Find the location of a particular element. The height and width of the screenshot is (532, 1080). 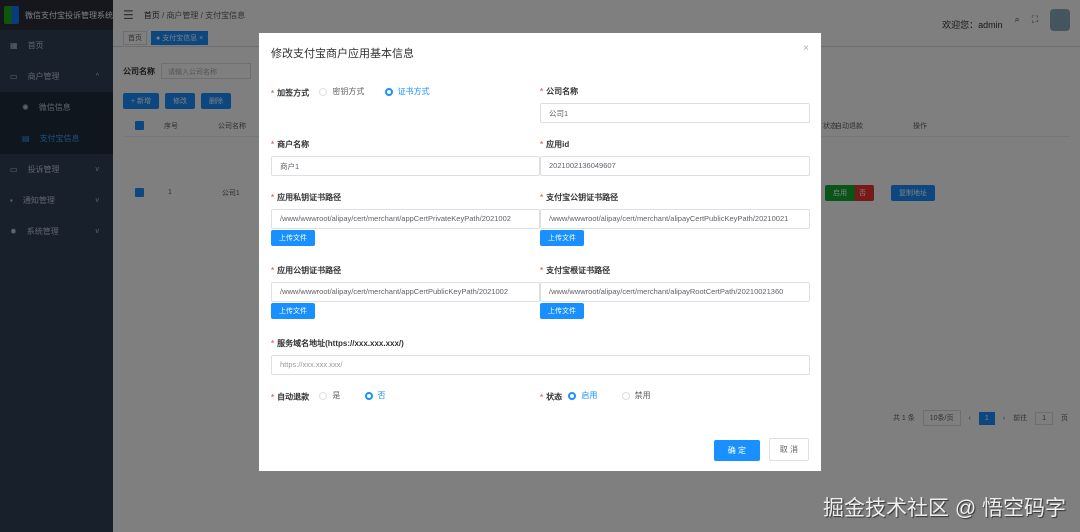

cancel-button: 取 消 is located at coordinates (788, 449).